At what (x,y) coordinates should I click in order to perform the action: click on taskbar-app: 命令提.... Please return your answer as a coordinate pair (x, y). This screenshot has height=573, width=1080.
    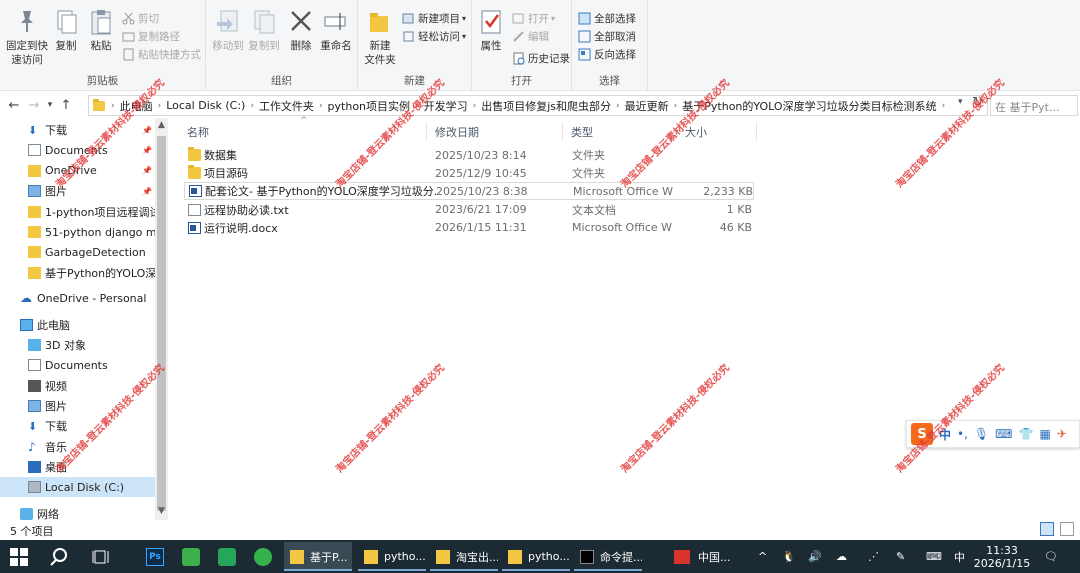
    Looking at the image, I should click on (608, 556).